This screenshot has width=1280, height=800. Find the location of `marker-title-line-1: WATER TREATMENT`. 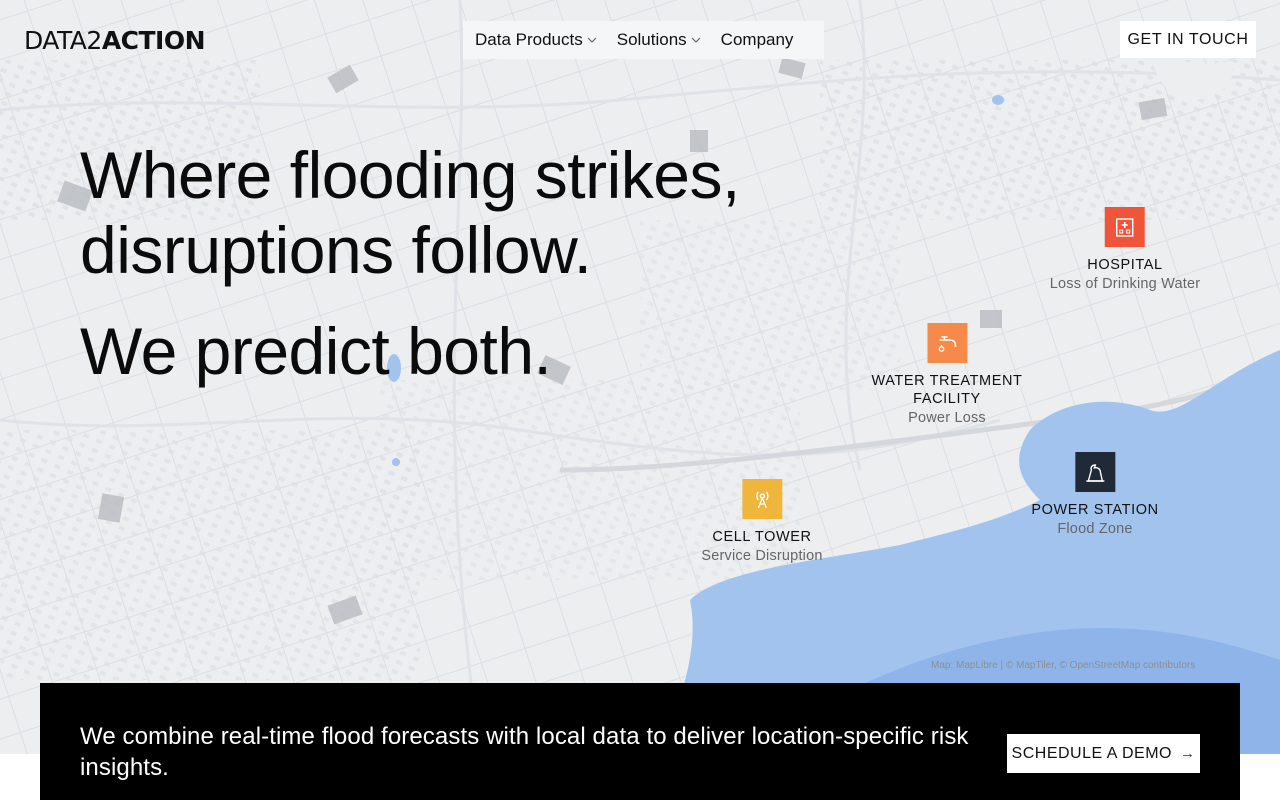

marker-title-line-1: WATER TREATMENT is located at coordinates (947, 381).